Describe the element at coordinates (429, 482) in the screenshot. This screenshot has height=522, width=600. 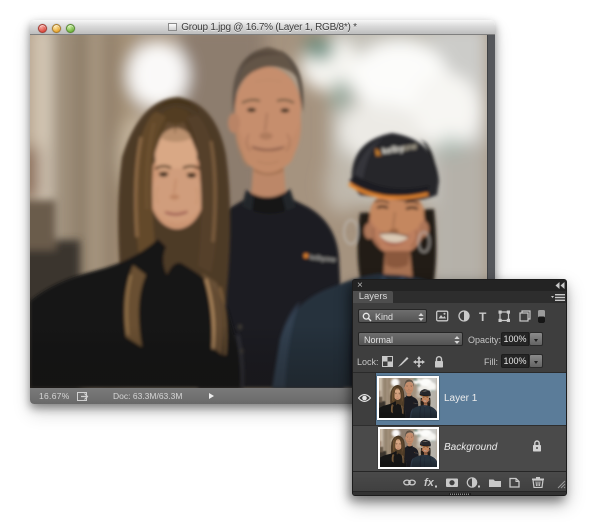
I see `svg-text: fx` at that location.